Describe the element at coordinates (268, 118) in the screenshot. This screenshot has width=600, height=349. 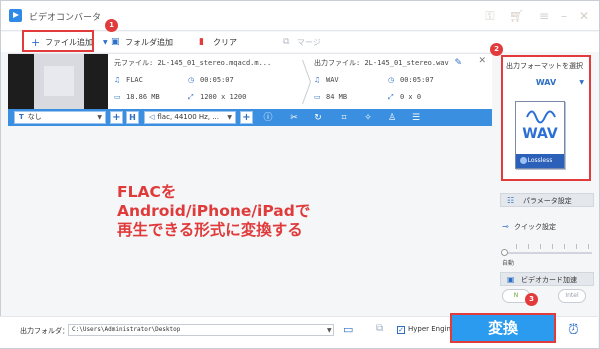
I see `info-icon: ⓘ` at that location.